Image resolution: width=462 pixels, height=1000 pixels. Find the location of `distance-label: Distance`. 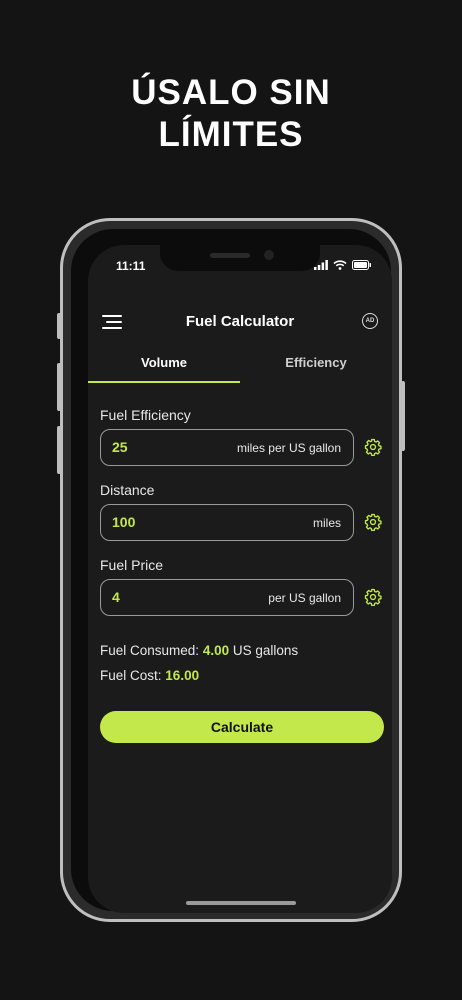

distance-label: Distance is located at coordinates (127, 490).